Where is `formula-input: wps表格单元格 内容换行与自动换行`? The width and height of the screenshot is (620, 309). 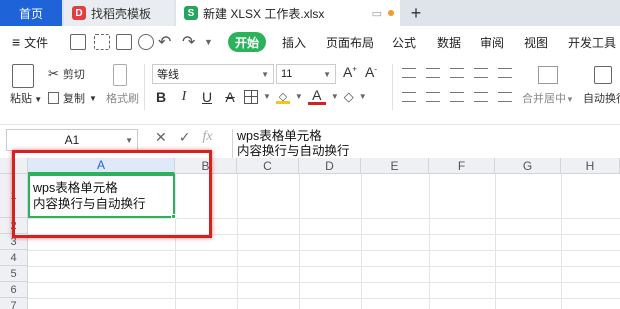 formula-input: wps表格单元格 内容换行与自动换行 is located at coordinates (426, 145).